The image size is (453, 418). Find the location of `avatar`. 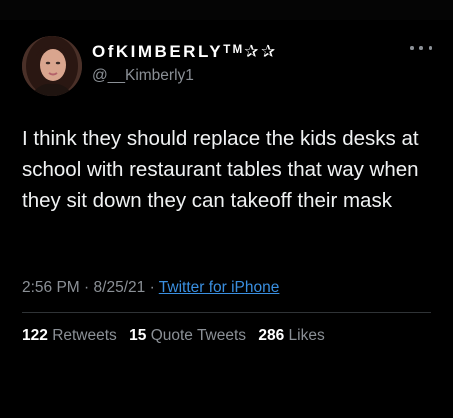

avatar is located at coordinates (52, 66).